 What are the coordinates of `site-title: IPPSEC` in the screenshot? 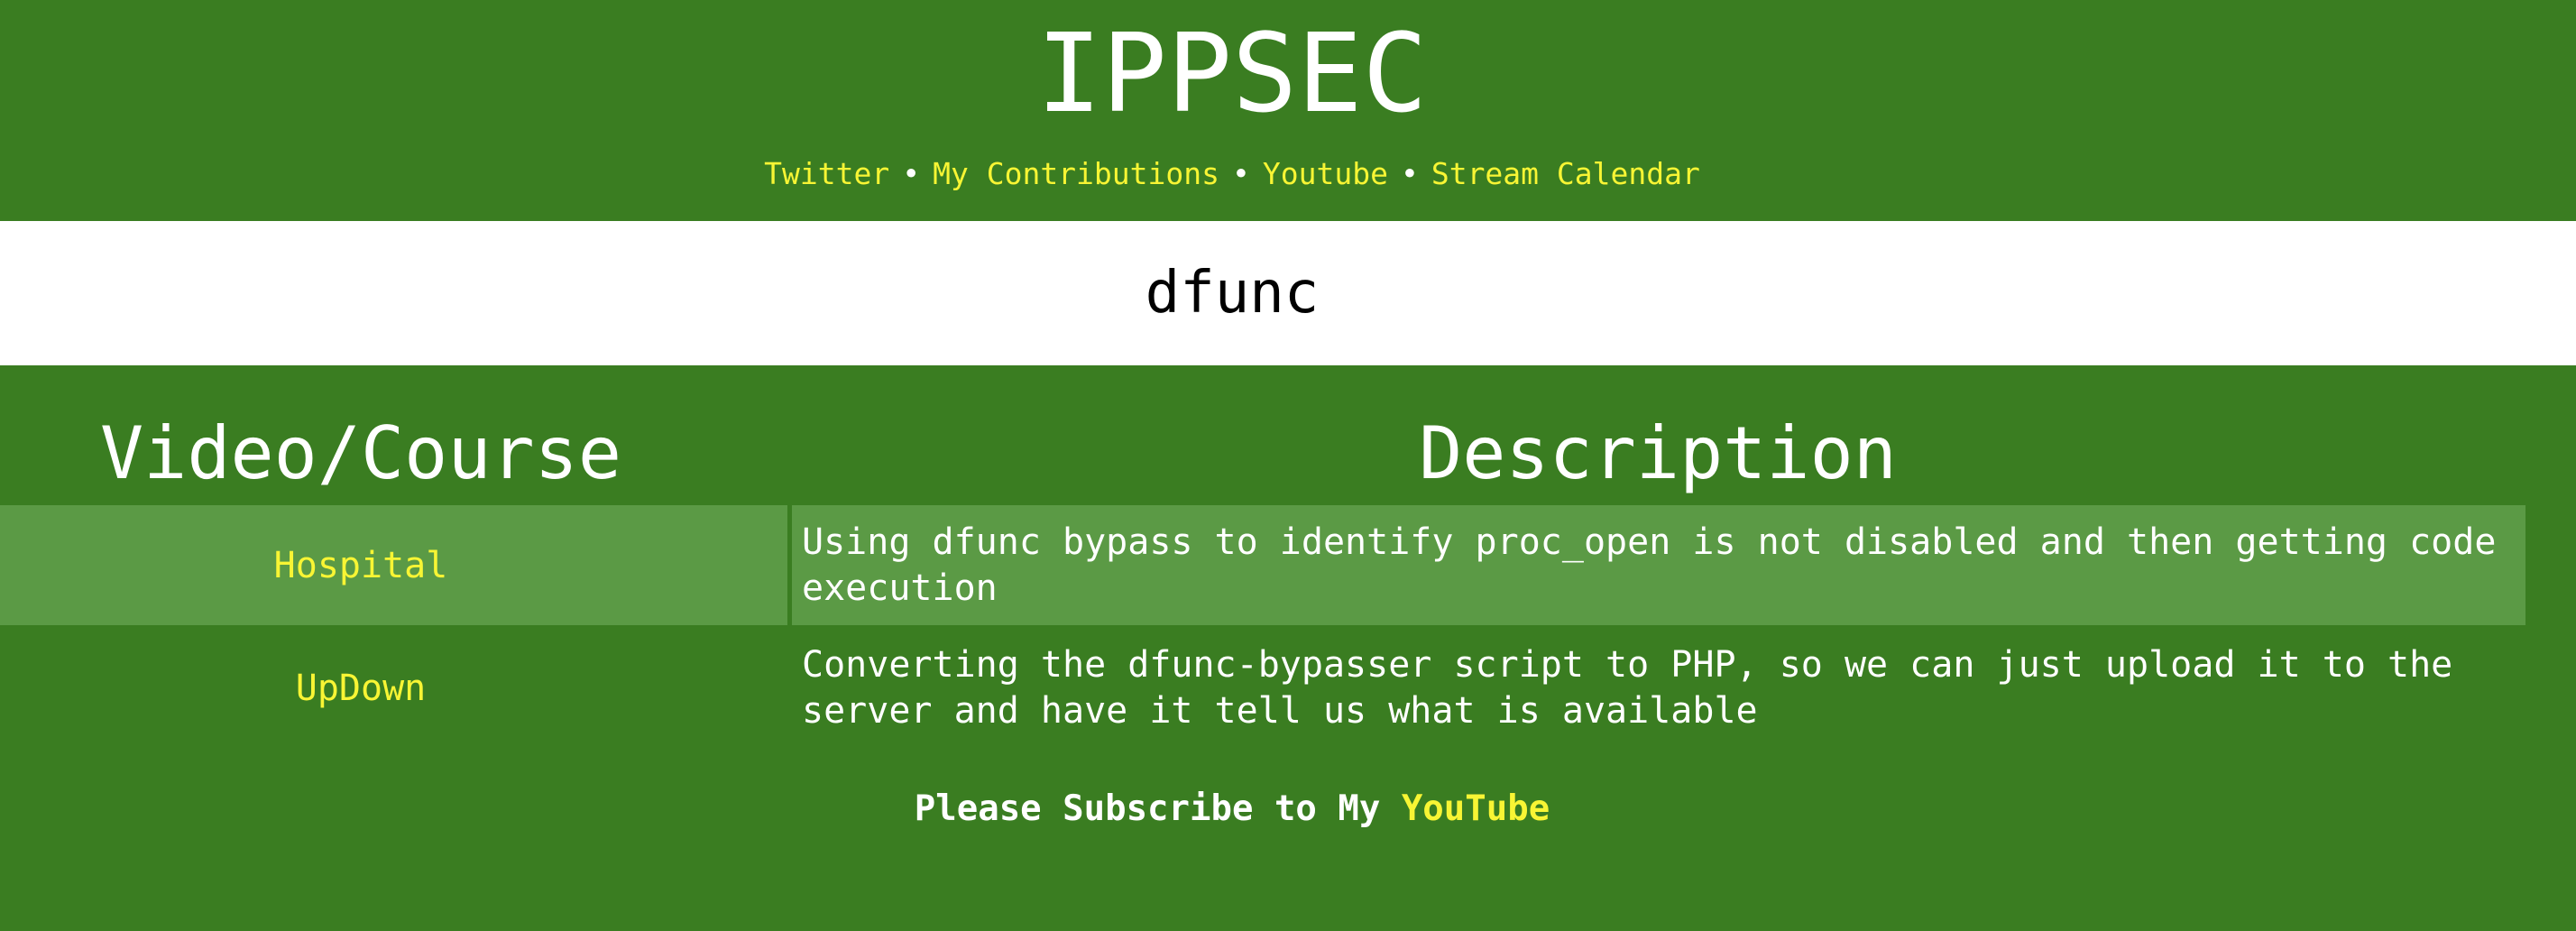 It's located at (1232, 75).